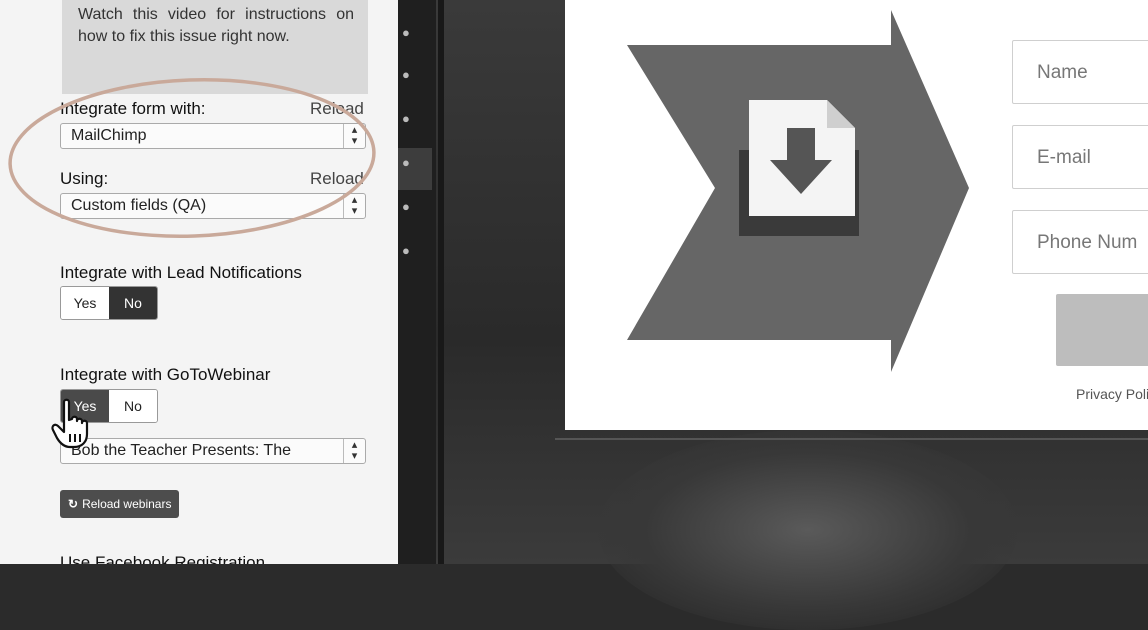 This screenshot has height=630, width=1148. I want to click on panel-divider, so click(441, 282).